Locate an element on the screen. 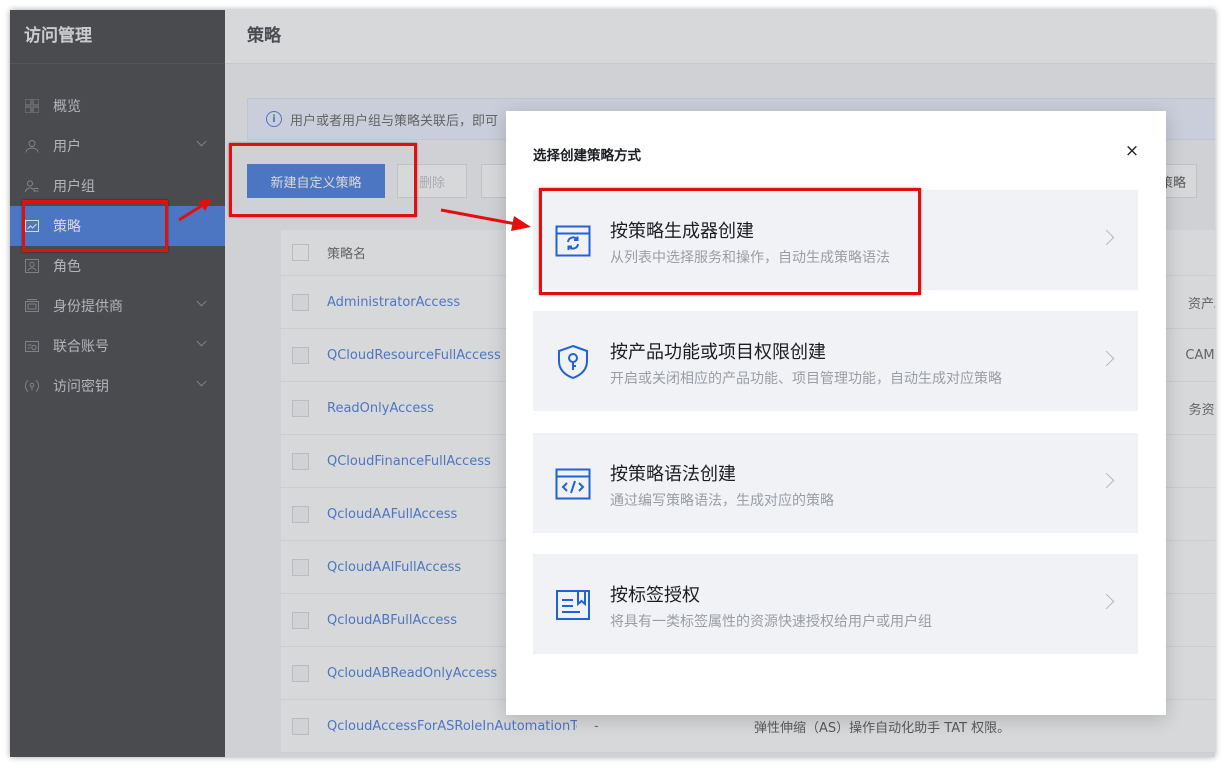  close-icon: × is located at coordinates (1132, 151).